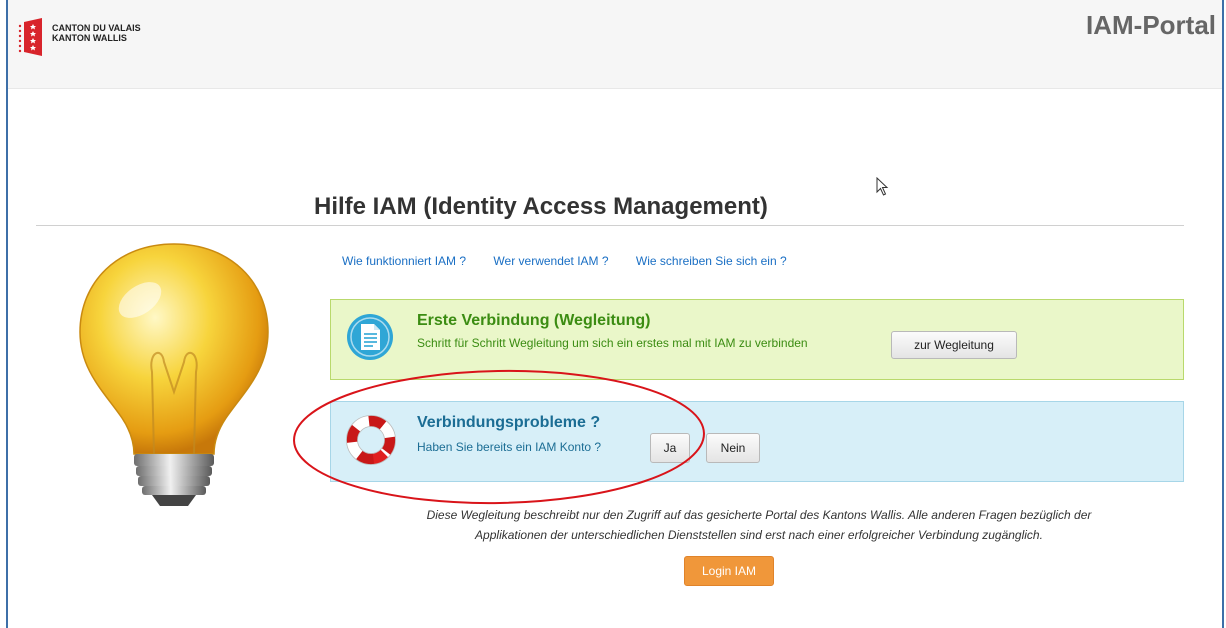  I want to click on lifebuoy-icon, so click(371, 442).